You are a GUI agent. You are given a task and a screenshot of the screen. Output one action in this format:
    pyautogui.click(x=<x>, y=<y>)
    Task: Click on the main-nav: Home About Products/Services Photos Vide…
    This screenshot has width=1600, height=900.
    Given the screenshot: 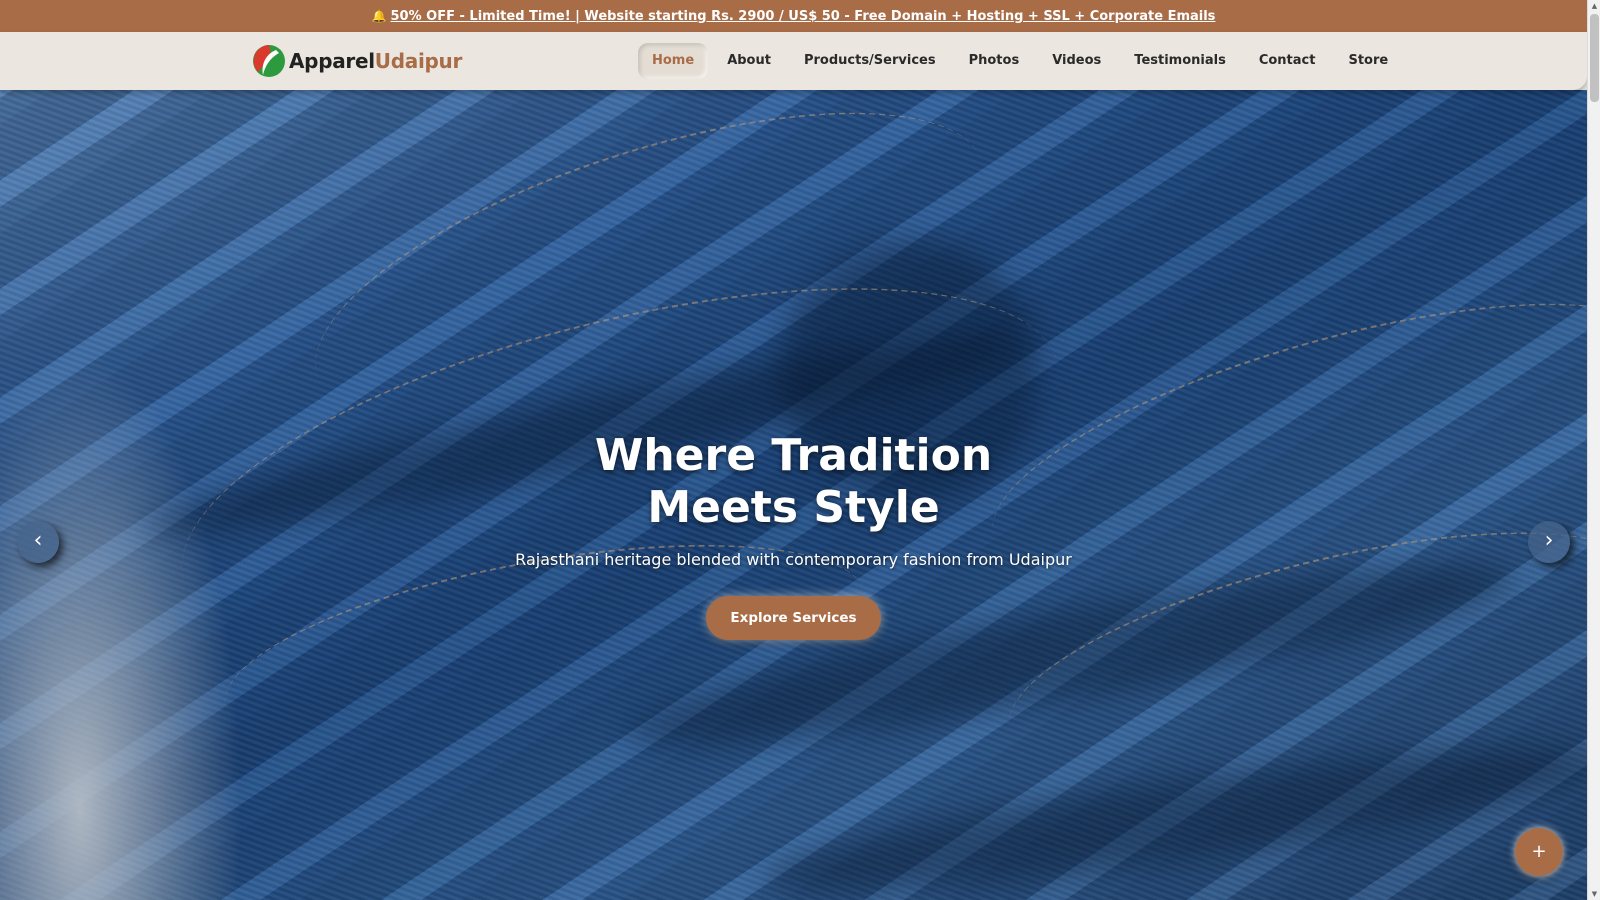 What is the action you would take?
    pyautogui.click(x=1022, y=61)
    